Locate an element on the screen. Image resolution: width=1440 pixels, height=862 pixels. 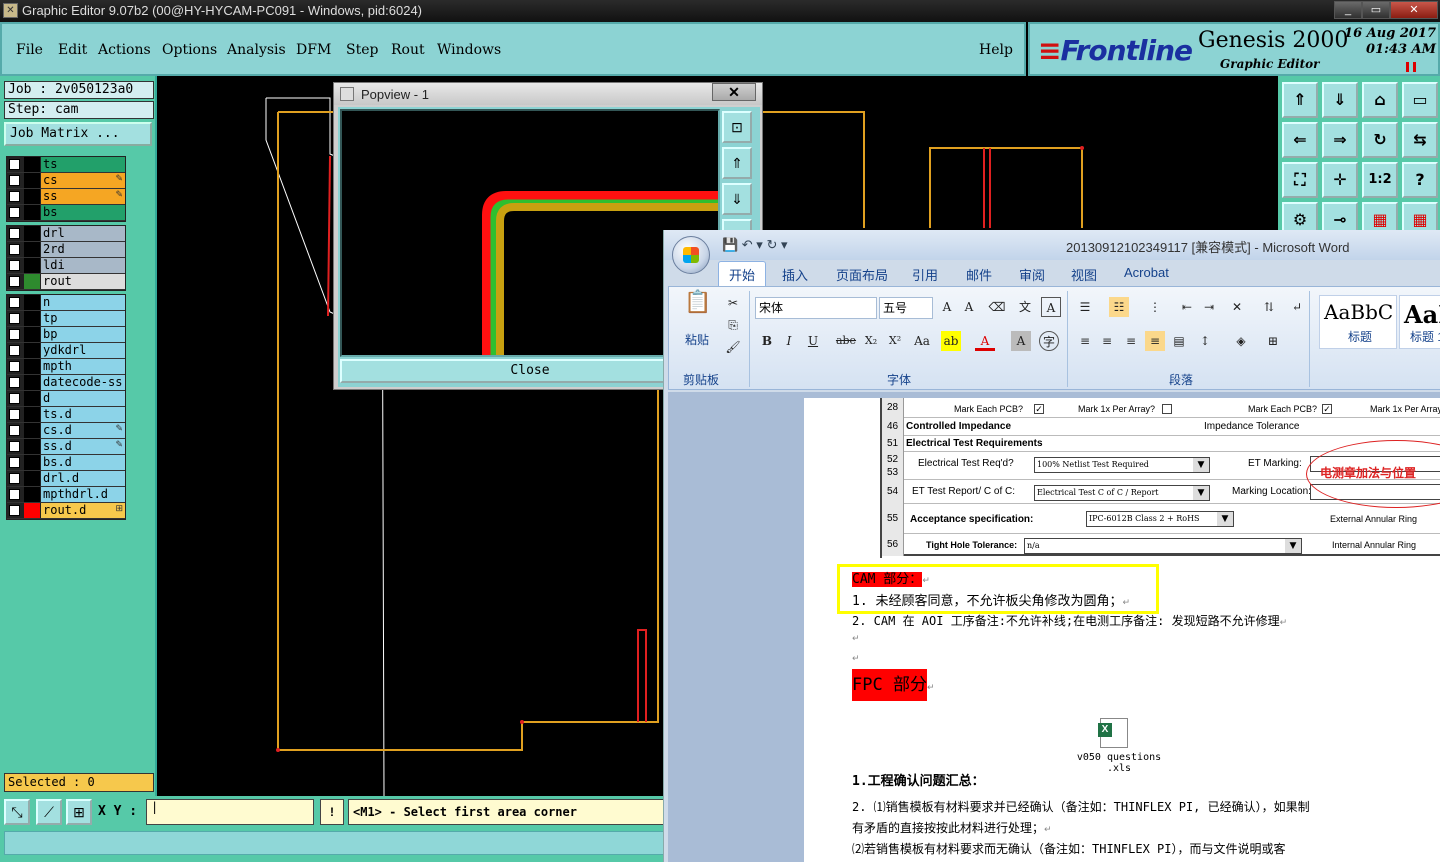
grid-a-icon: ▦ is located at coordinates (1380, 217).